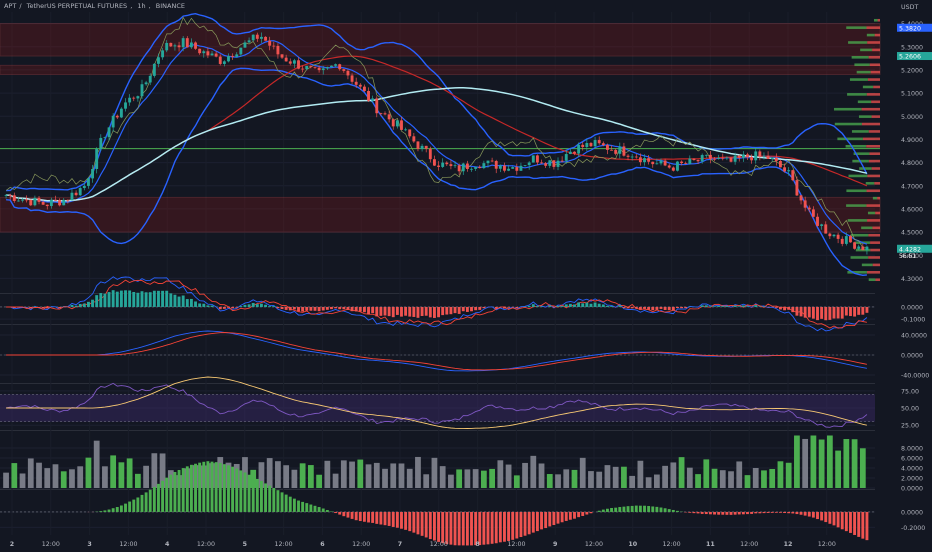 This screenshot has width=932, height=552. What do you see at coordinates (322, 544) in the screenshot?
I see `time-tick-label: 6` at bounding box center [322, 544].